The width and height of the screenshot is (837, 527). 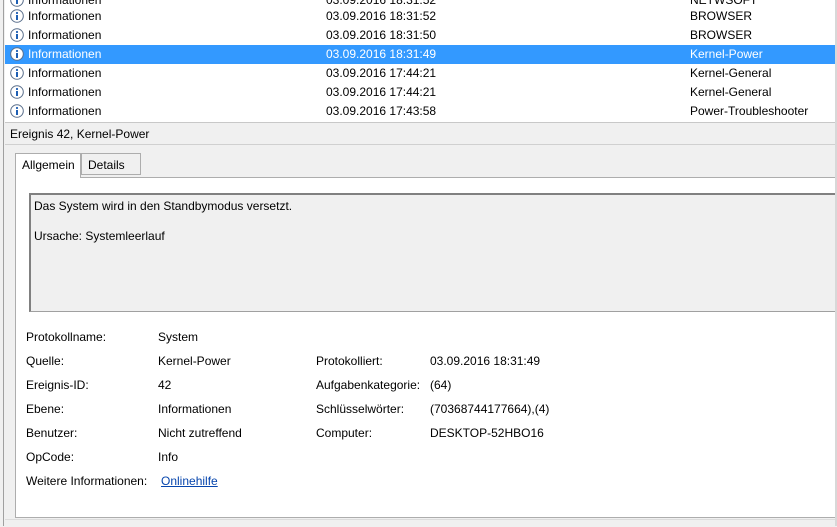 I want to click on label-weitere-informationen: Weitere Informationen:, so click(x=87, y=481).